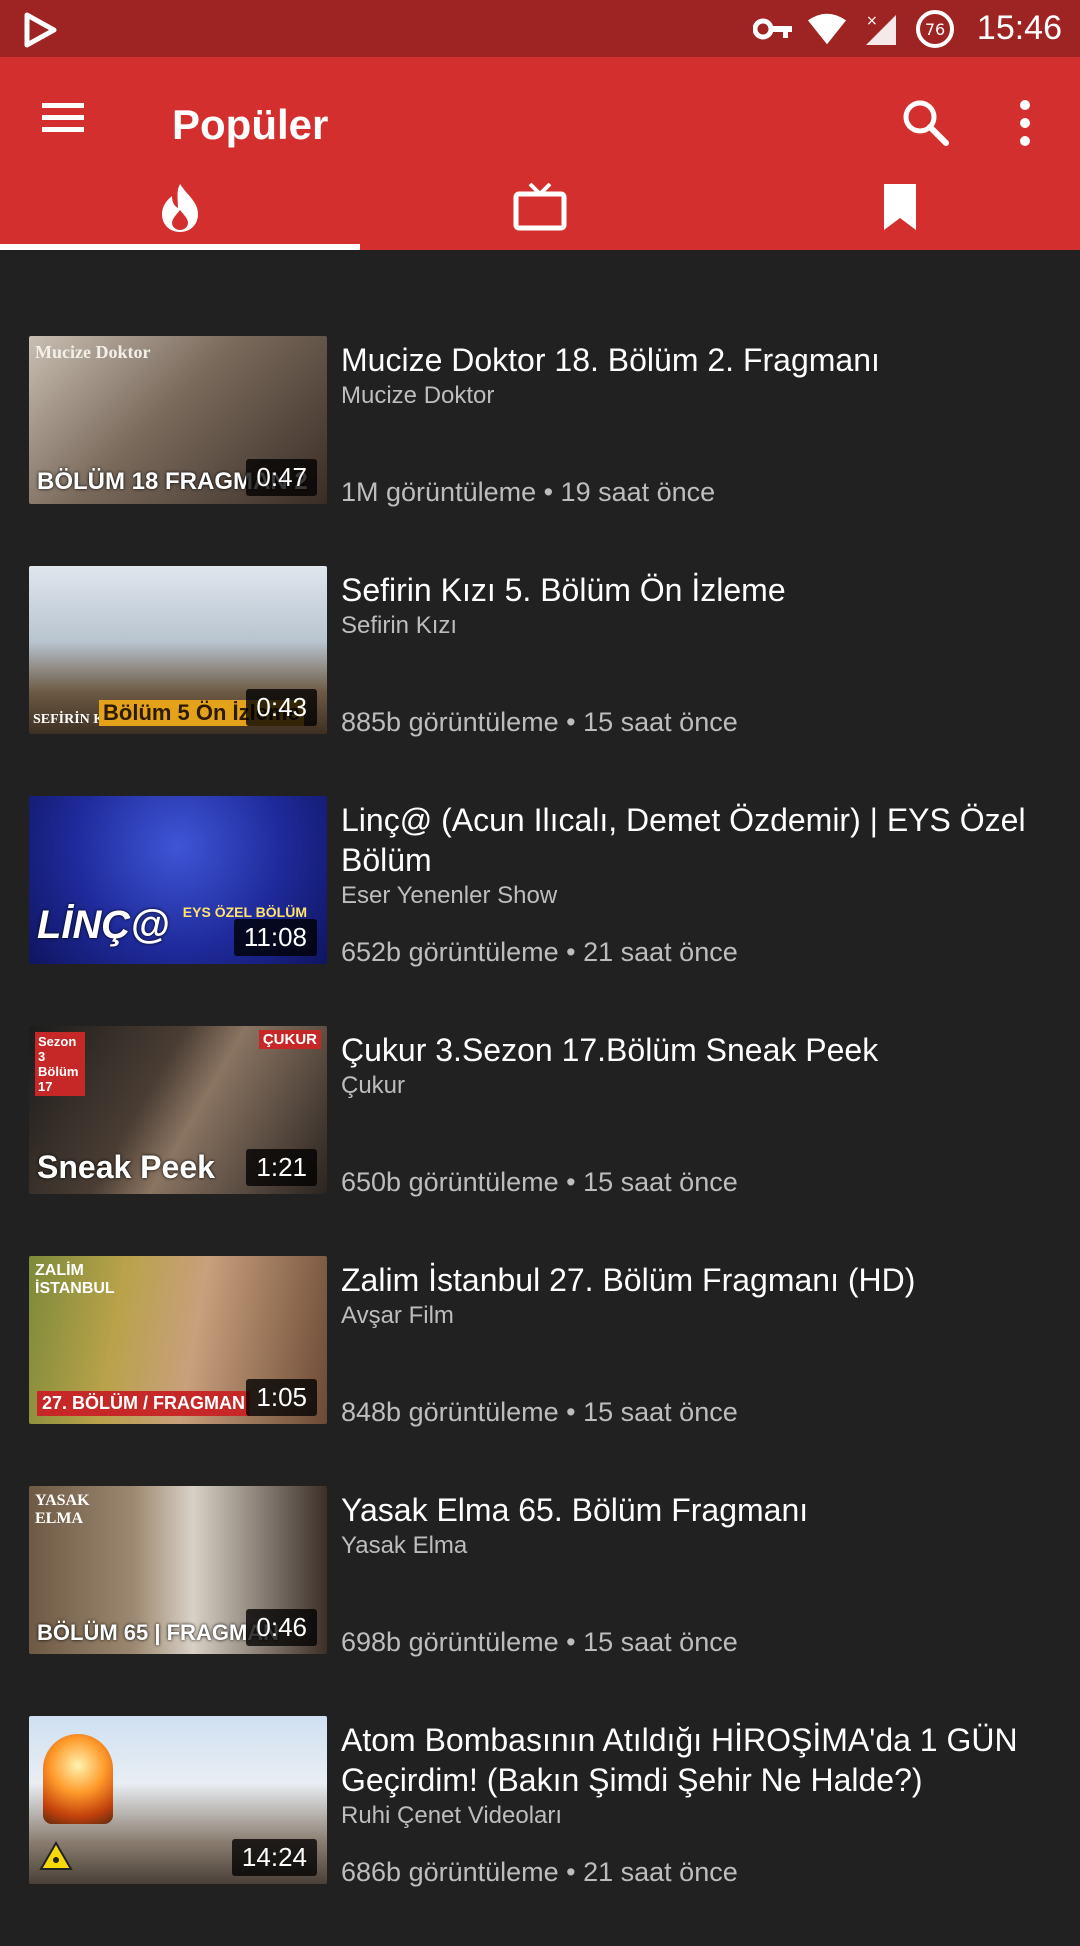 The height and width of the screenshot is (1946, 1080). I want to click on tv-icon, so click(540, 209).